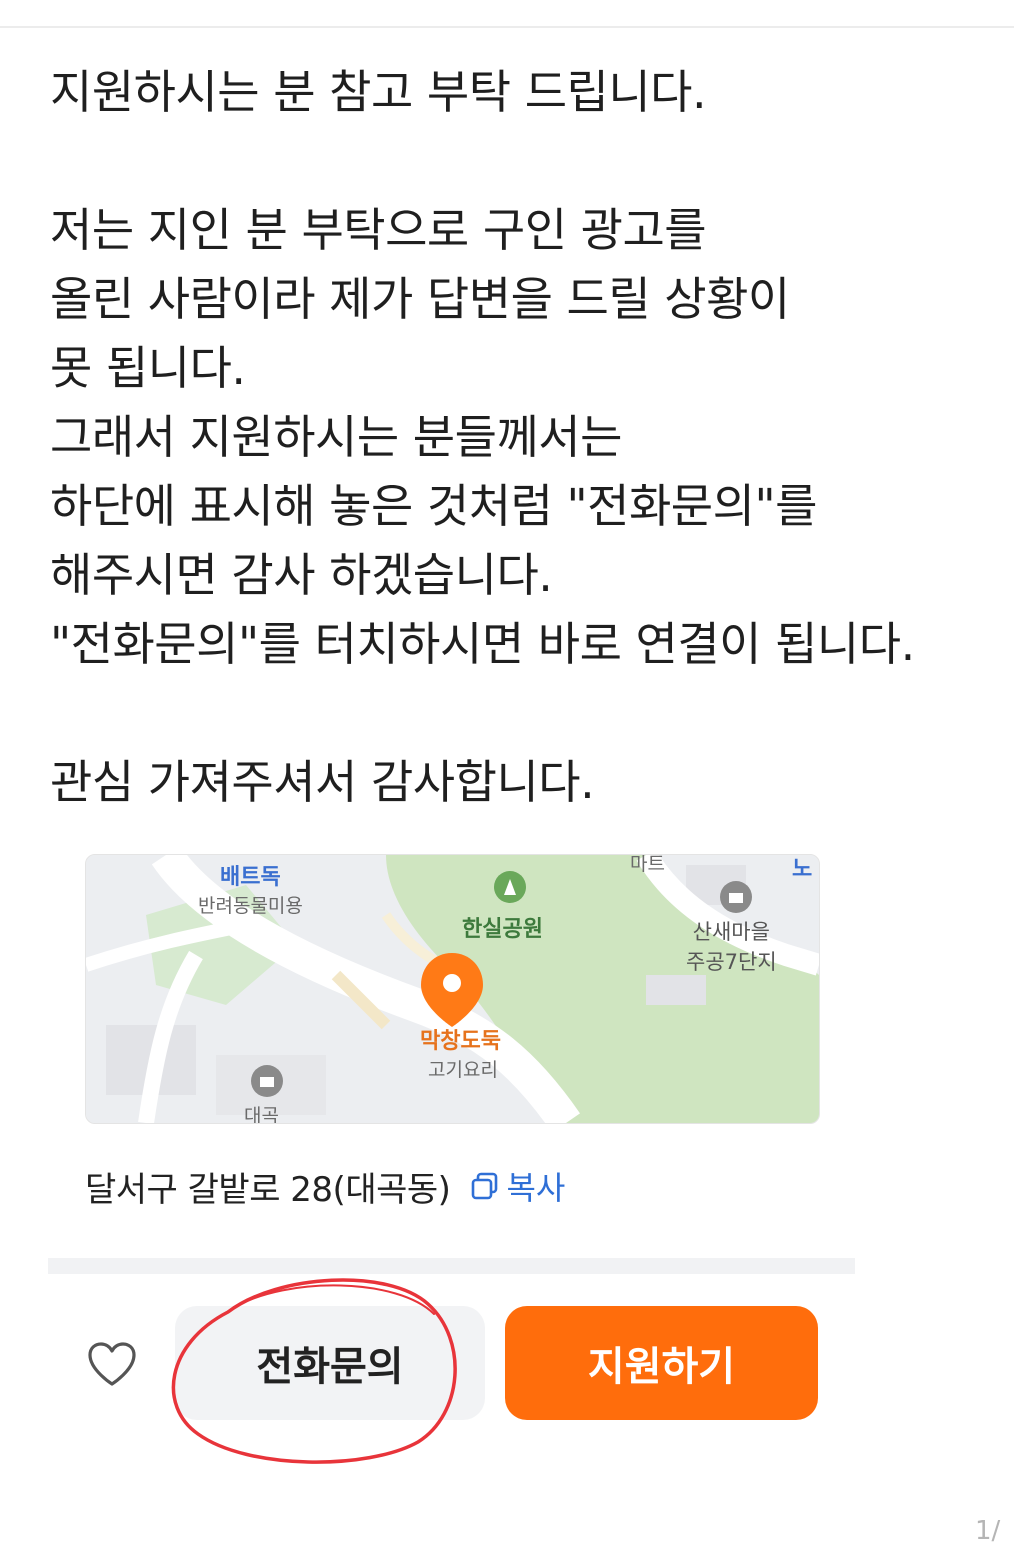 This screenshot has width=1014, height=1546. What do you see at coordinates (482, 644) in the screenshot?
I see `message-line: "전화문의"를 터치하시면 바로 연결이 됩니다.` at bounding box center [482, 644].